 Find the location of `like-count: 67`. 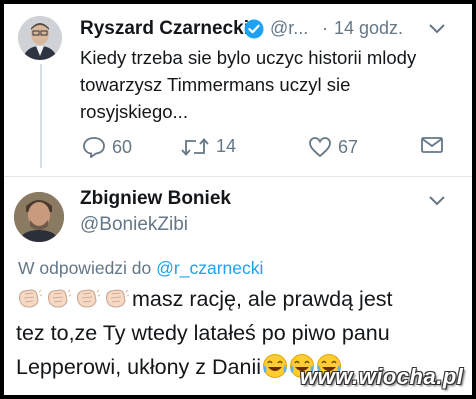

like-count: 67 is located at coordinates (348, 146).